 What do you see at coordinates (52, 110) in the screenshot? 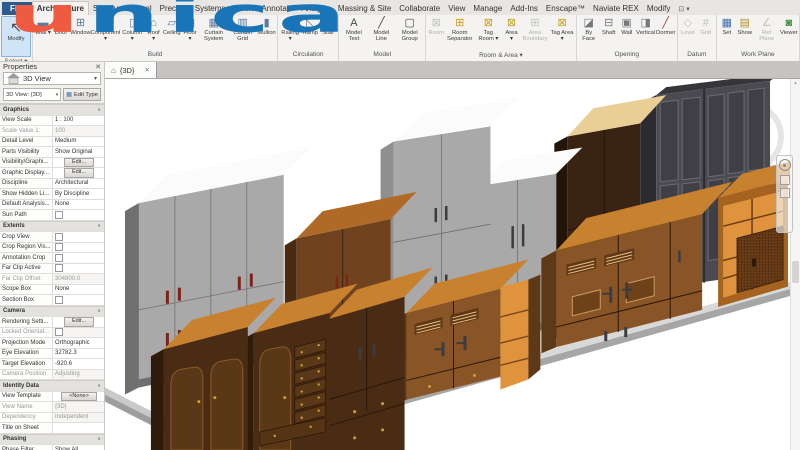
I see `section-graphics: Graphics ∧` at bounding box center [52, 110].